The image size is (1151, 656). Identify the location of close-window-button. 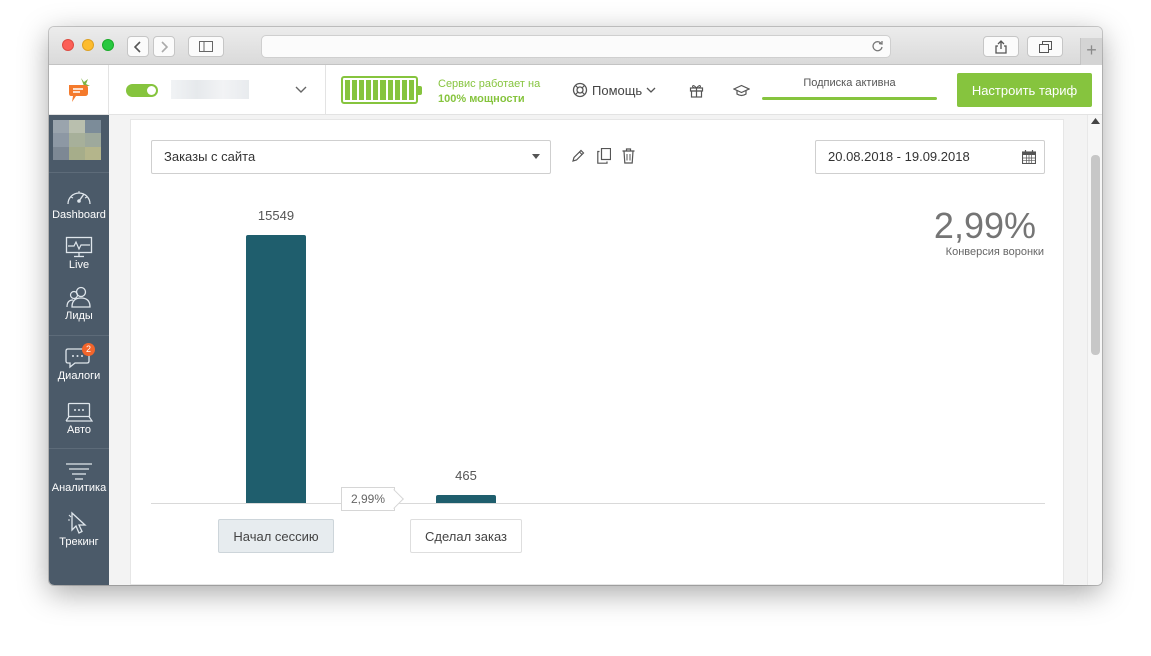
(68, 45).